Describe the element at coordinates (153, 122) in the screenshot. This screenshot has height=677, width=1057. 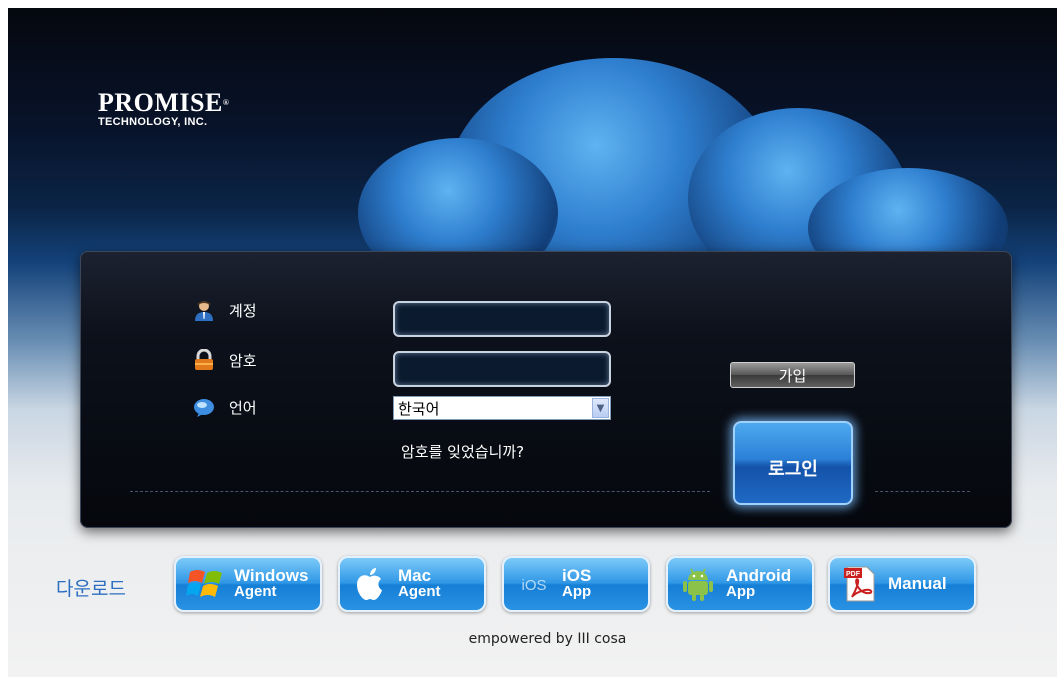
I see `logo-subtitle: TECHNOLOGY, INC.` at that location.